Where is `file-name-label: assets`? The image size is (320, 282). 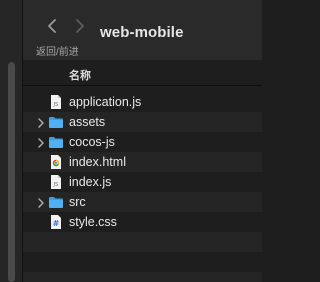
file-name-label: assets is located at coordinates (87, 122).